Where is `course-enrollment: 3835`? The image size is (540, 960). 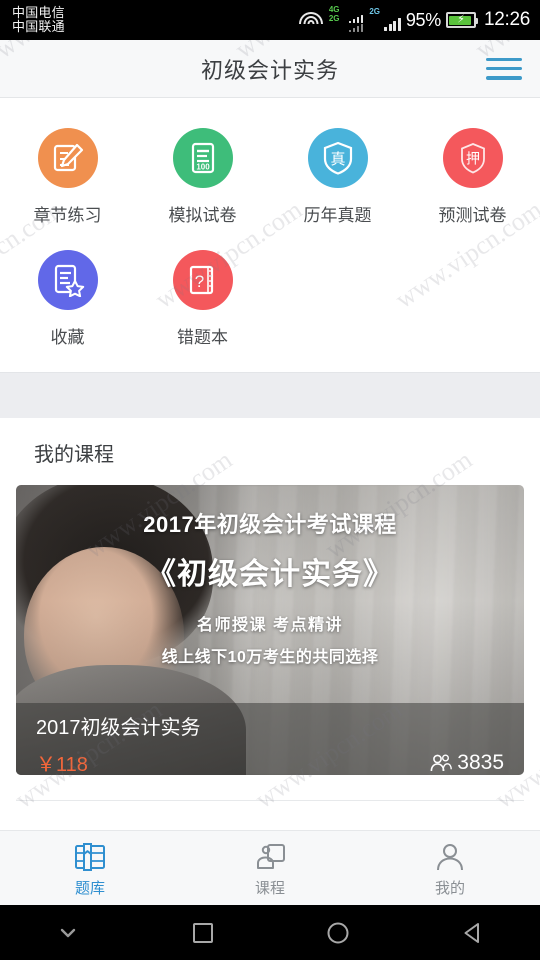
course-enrollment: 3835 is located at coordinates (466, 763).